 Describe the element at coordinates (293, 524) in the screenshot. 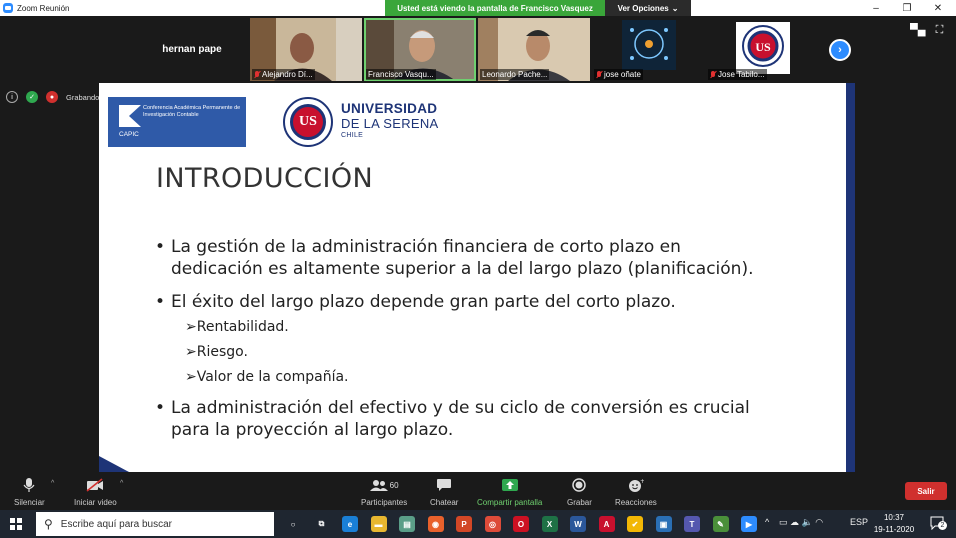

I see `cortana-icon: ○` at that location.